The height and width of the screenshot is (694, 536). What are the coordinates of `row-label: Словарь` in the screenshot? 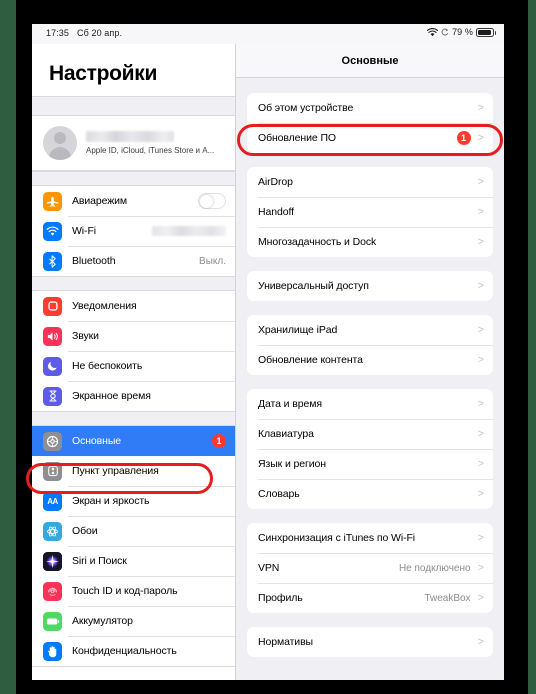 It's located at (279, 494).